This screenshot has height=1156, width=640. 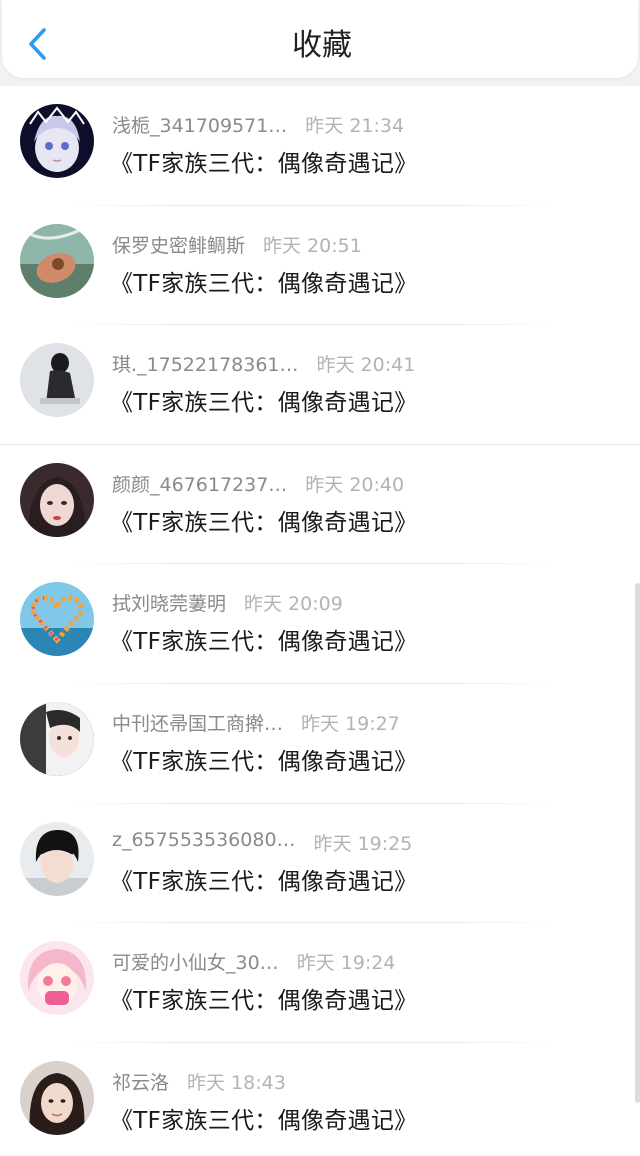 I want to click on list-item: 中刊还帚国工商擀… 昨天 19:27 《TF家族三代：偶像奇遇记》, so click(x=320, y=744).